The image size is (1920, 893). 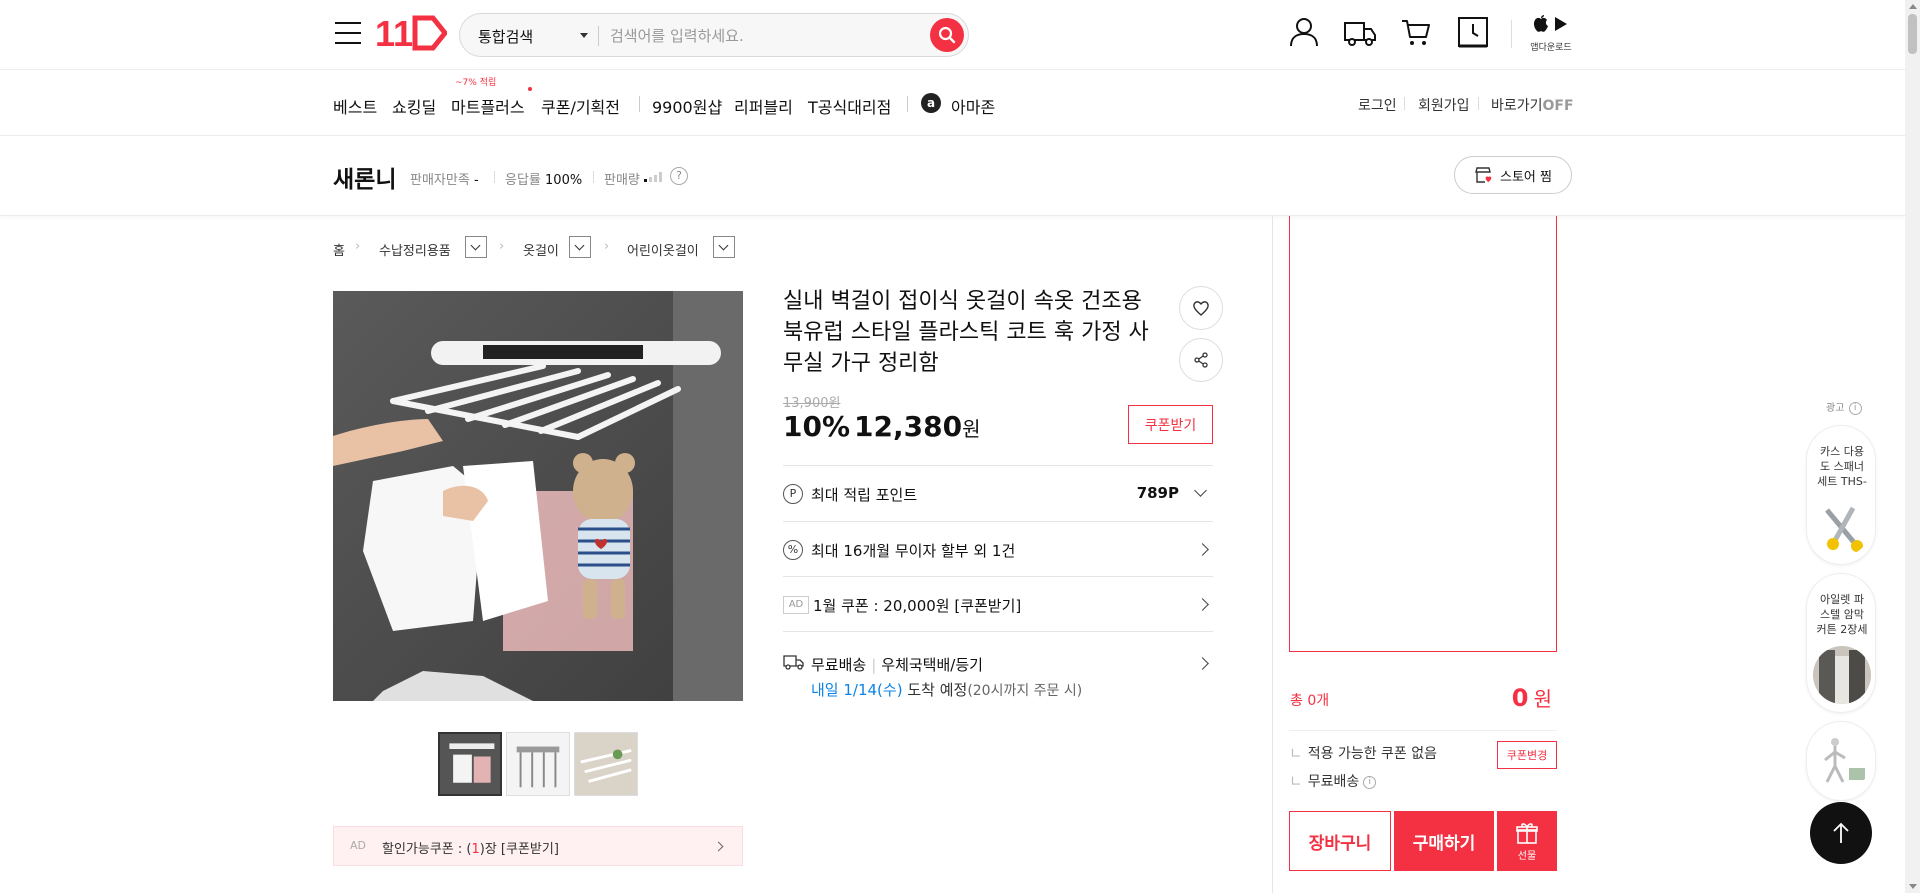 What do you see at coordinates (1551, 34) in the screenshot?
I see `app-download-button: 앱다운로드` at bounding box center [1551, 34].